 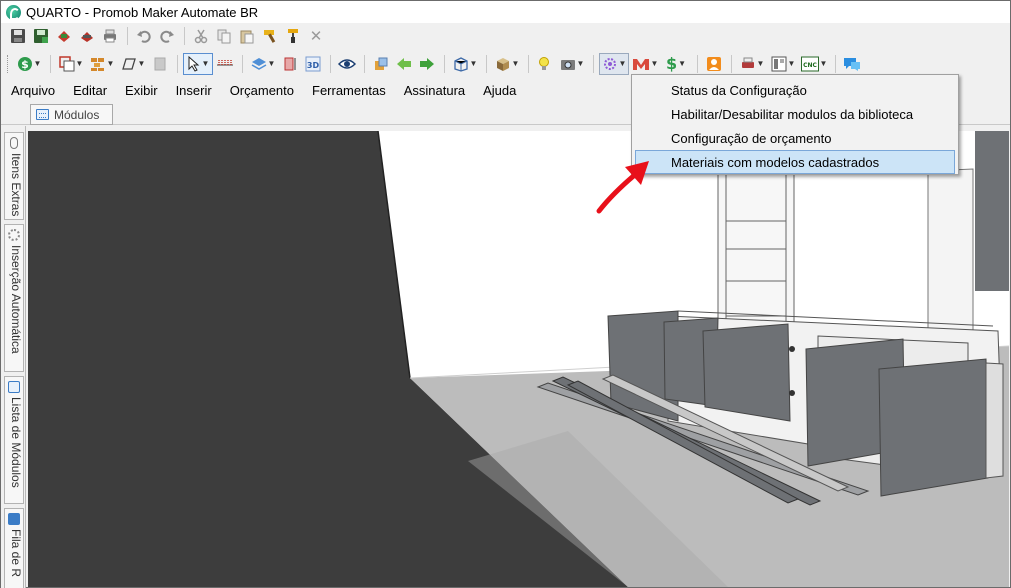 What do you see at coordinates (14, 235) in the screenshot?
I see `gears-icon` at bounding box center [14, 235].